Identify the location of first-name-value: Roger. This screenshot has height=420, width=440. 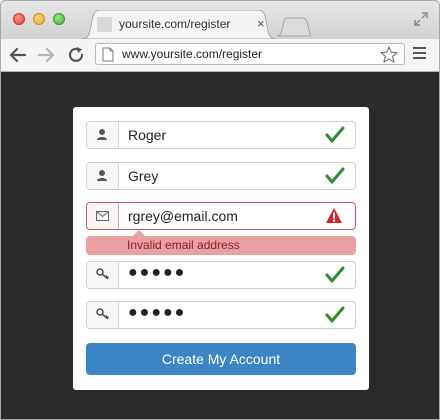
(147, 135).